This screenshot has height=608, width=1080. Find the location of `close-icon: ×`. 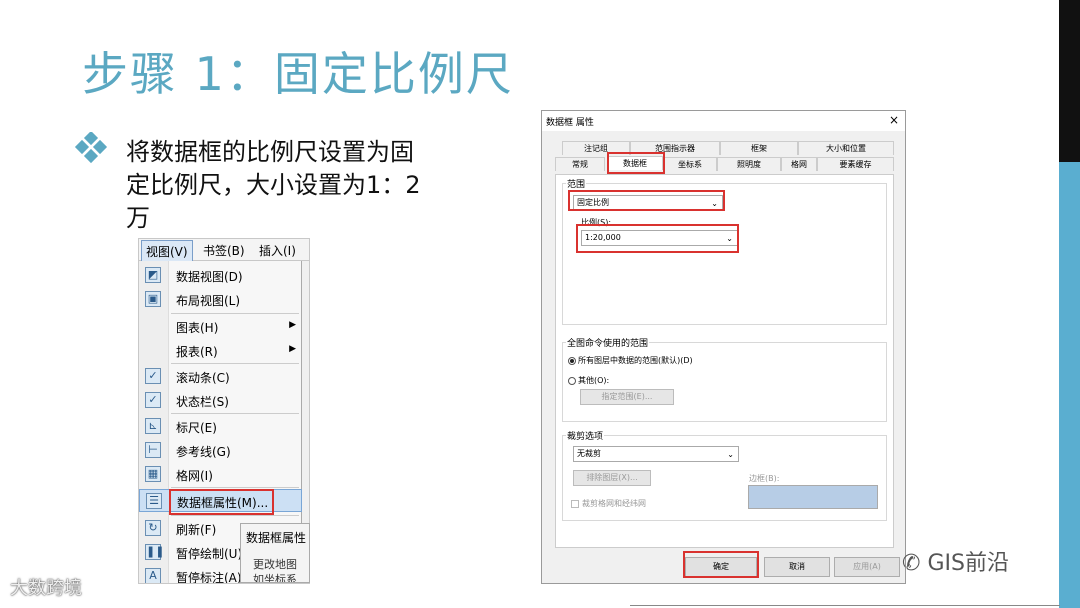

close-icon: × is located at coordinates (894, 120).